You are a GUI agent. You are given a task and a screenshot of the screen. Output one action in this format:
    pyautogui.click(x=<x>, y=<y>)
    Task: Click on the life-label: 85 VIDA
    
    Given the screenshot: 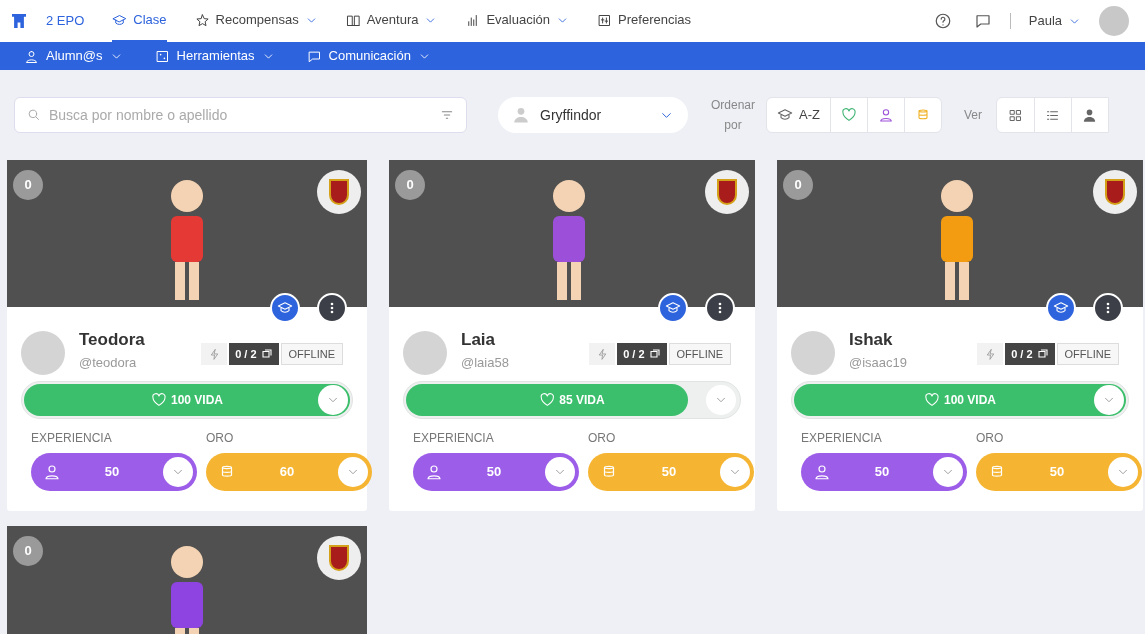 What is the action you would take?
    pyautogui.click(x=572, y=400)
    